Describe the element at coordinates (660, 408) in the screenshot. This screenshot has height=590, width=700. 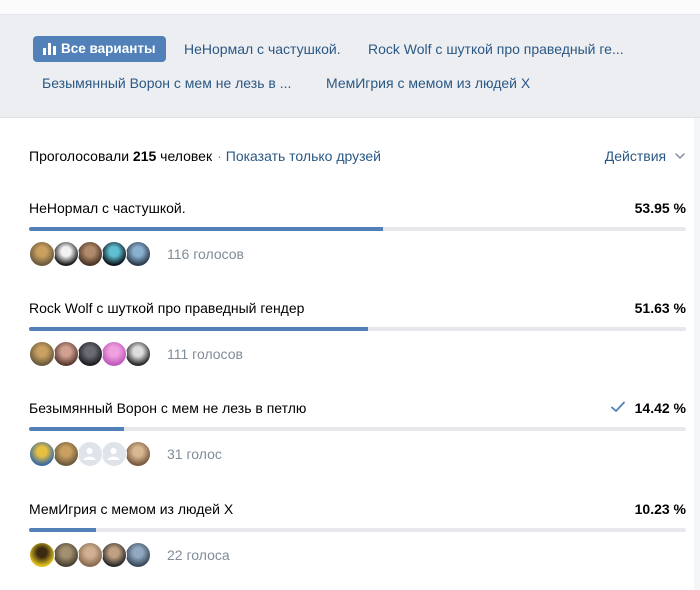
I see `option-percent: 14.42 %` at that location.